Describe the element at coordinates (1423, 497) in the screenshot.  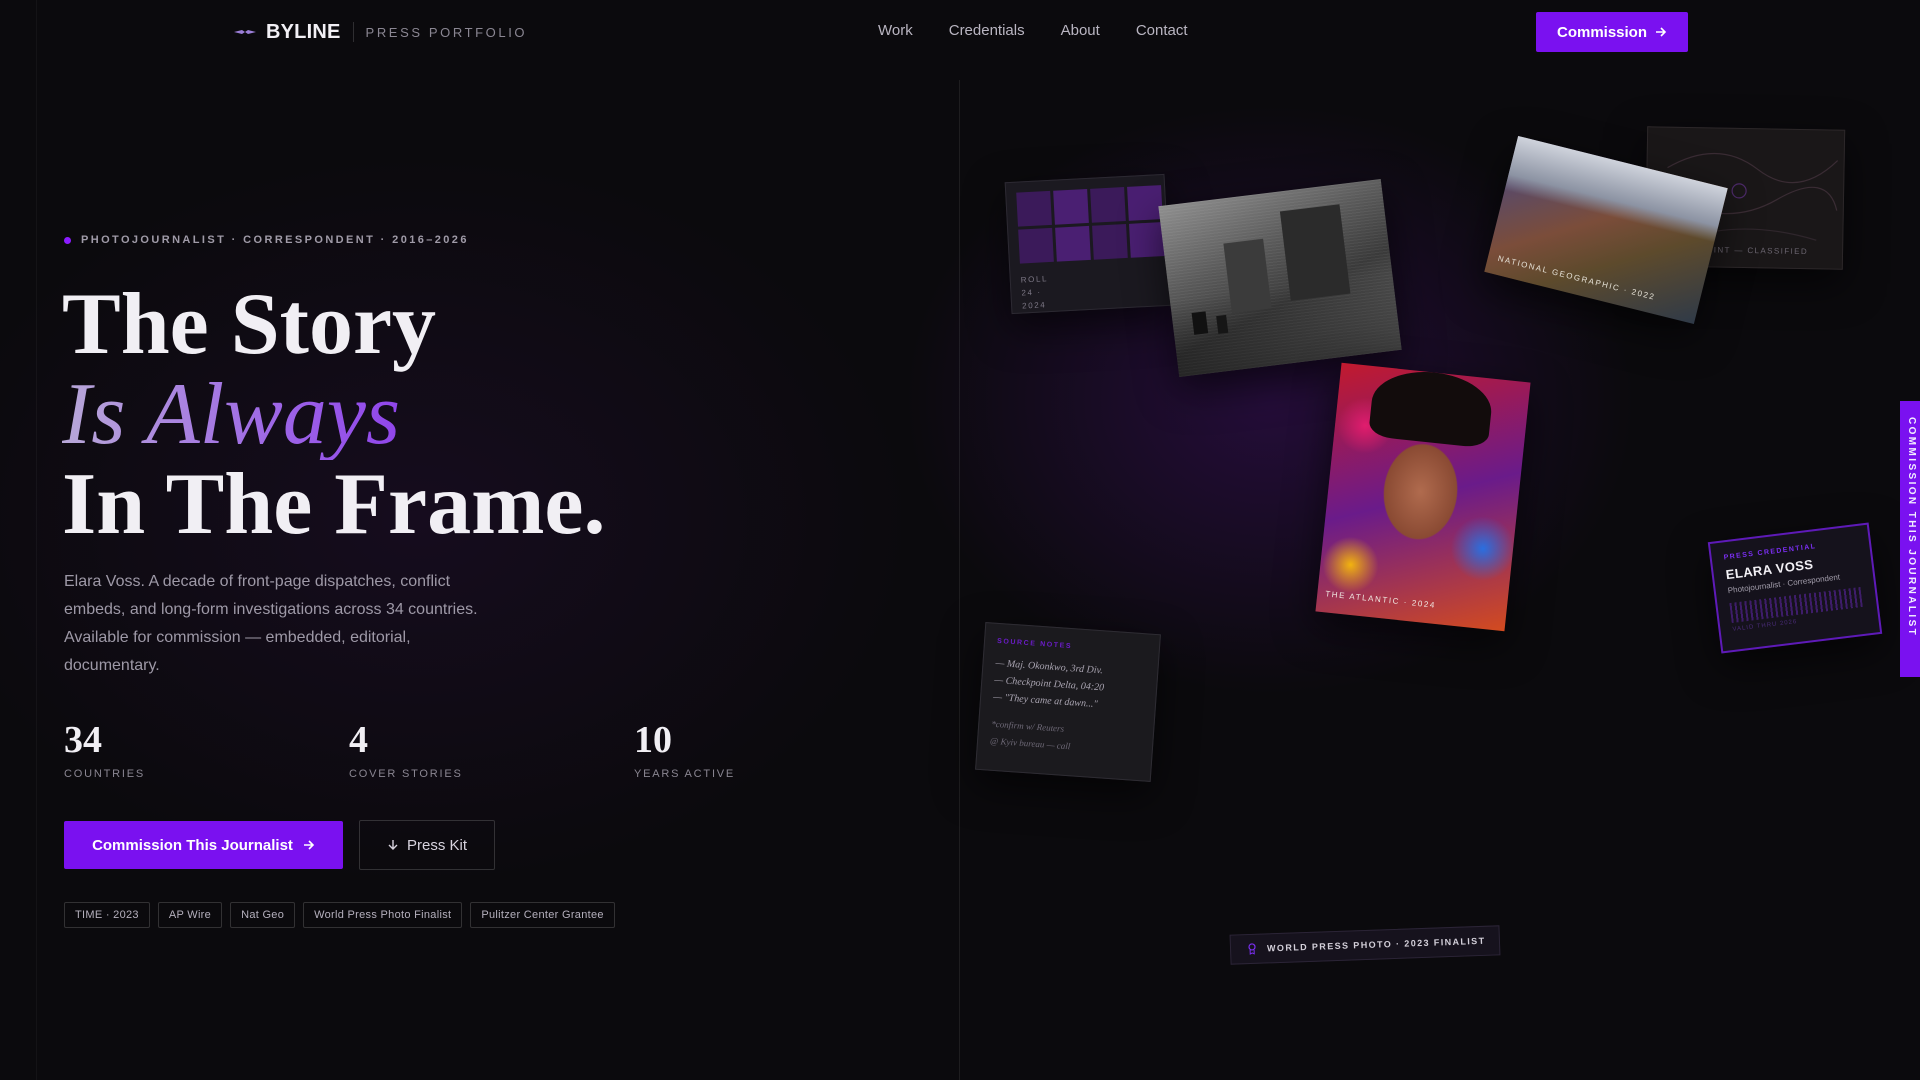
I see `portrait-photo-card: THE ATLANTIC · 2024` at that location.